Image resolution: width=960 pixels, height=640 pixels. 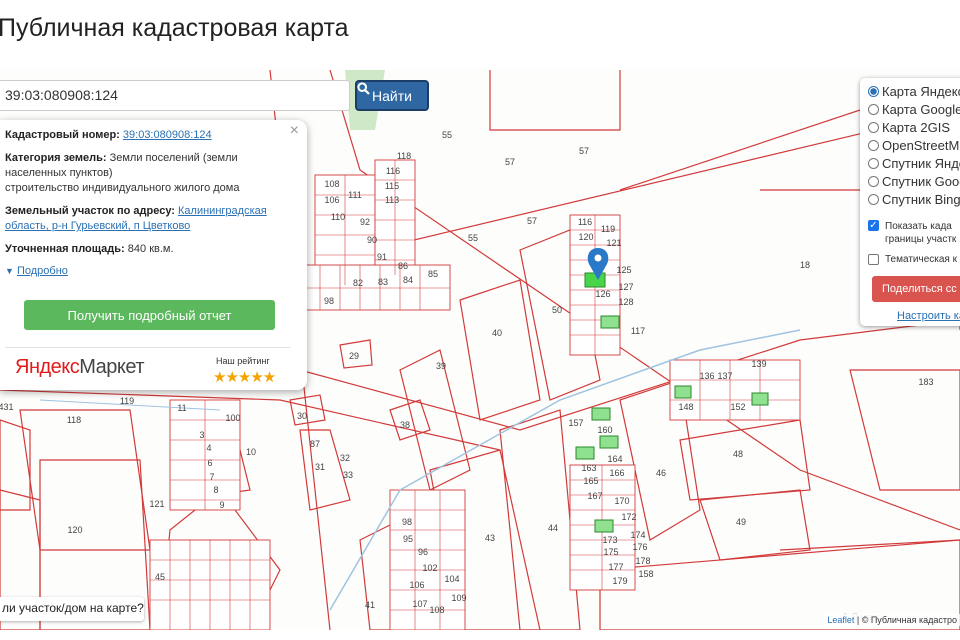 What do you see at coordinates (62, 135) in the screenshot?
I see `cadastral-number-label: Кадастровый номер:` at bounding box center [62, 135].